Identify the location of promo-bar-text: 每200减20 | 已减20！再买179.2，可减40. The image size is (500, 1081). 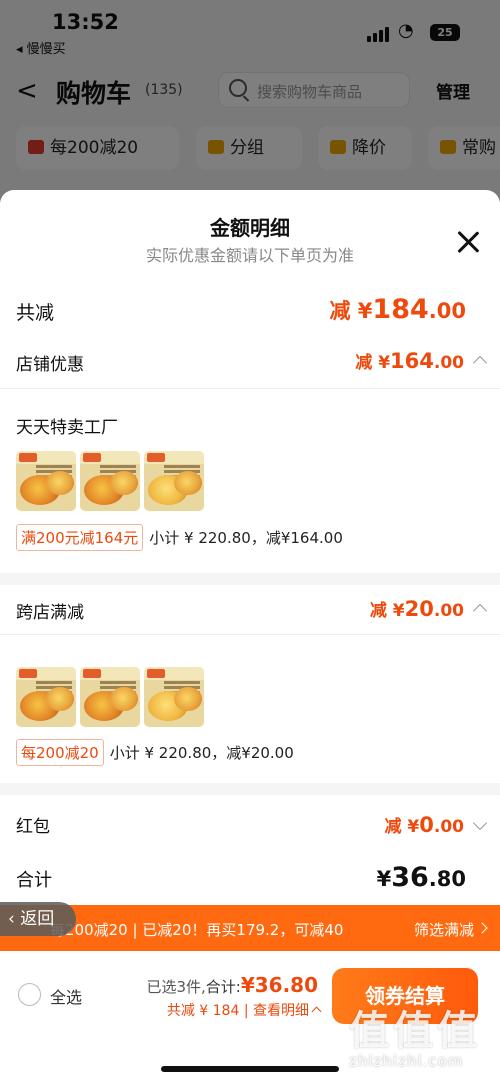
(197, 930).